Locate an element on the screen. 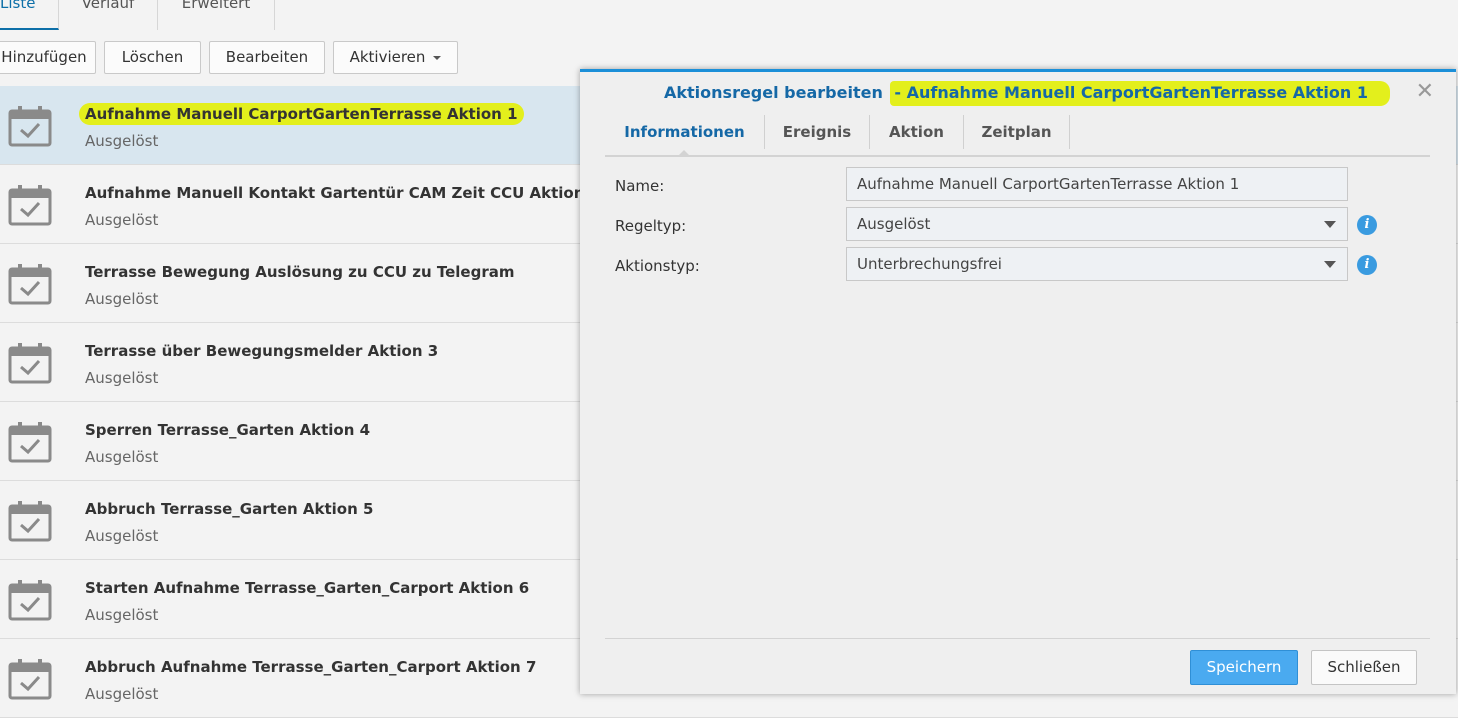  rule-title: Abbruch Terrasse_Garten Aktion 5 is located at coordinates (229, 509).